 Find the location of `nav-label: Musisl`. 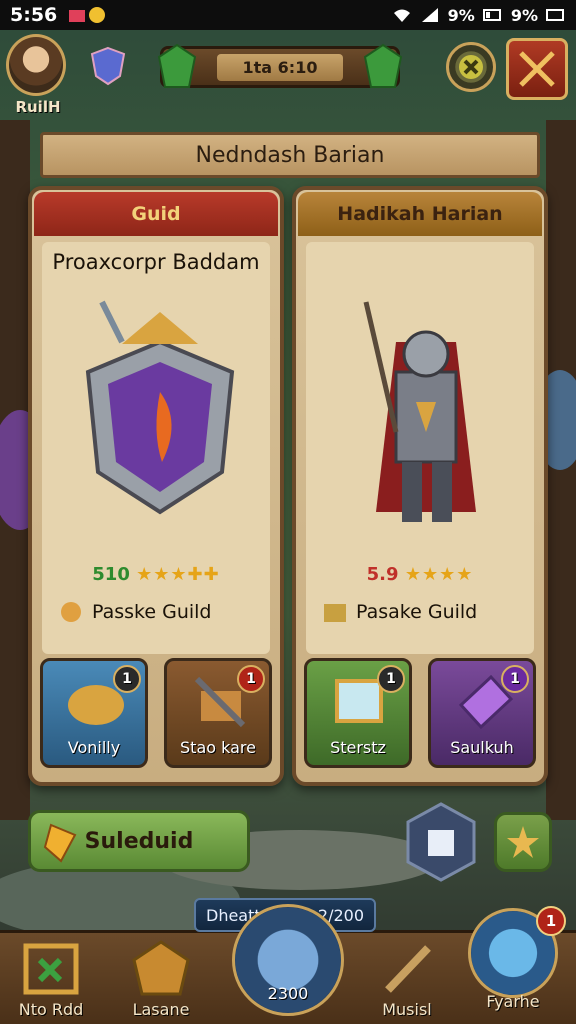

nav-label: Musisl is located at coordinates (407, 1009).